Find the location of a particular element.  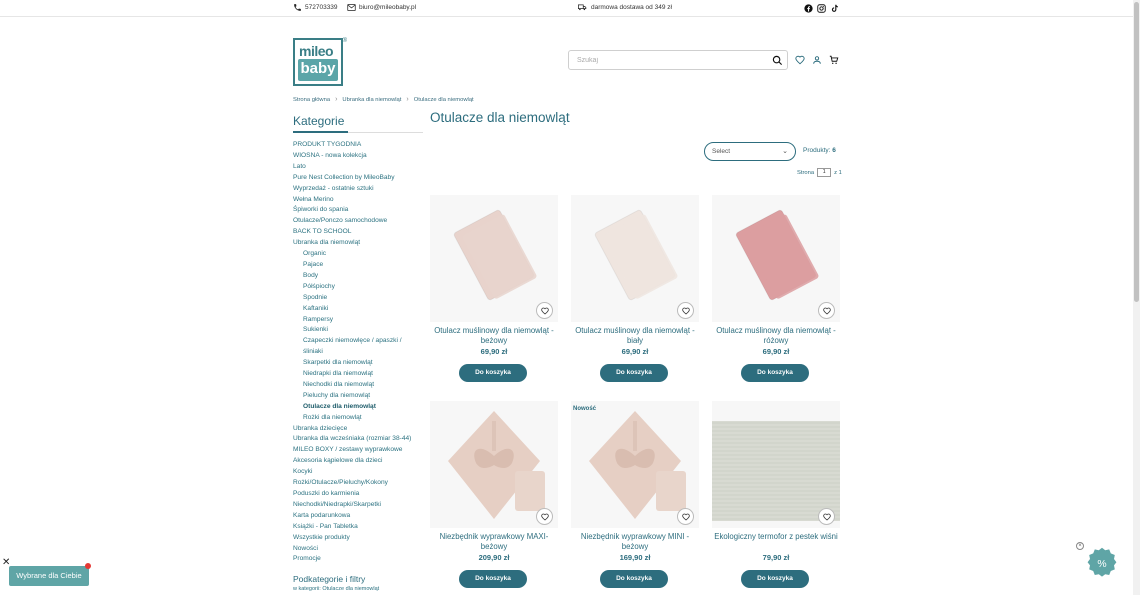

subcategory-item: Spodnie is located at coordinates (360, 298).